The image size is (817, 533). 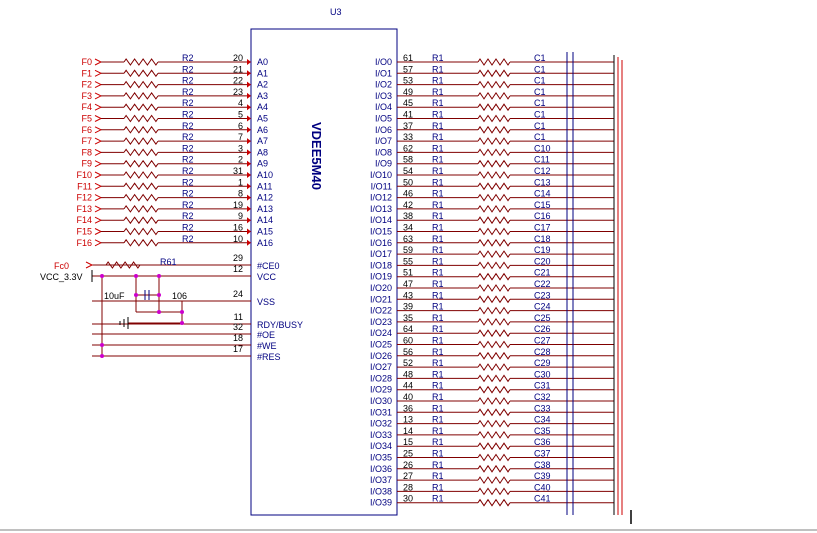 What do you see at coordinates (262, 85) in the screenshot?
I see `pin-name-a2: A2` at bounding box center [262, 85].